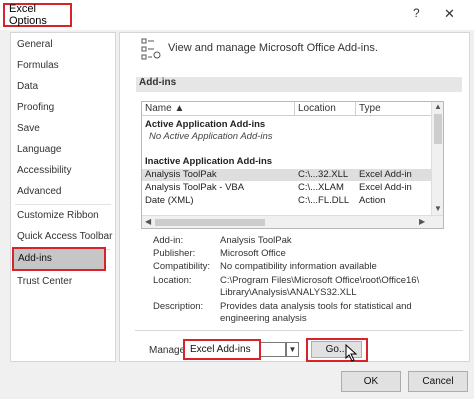  What do you see at coordinates (35, 107) in the screenshot?
I see `sidebar-item-proofing: Proofing` at bounding box center [35, 107].